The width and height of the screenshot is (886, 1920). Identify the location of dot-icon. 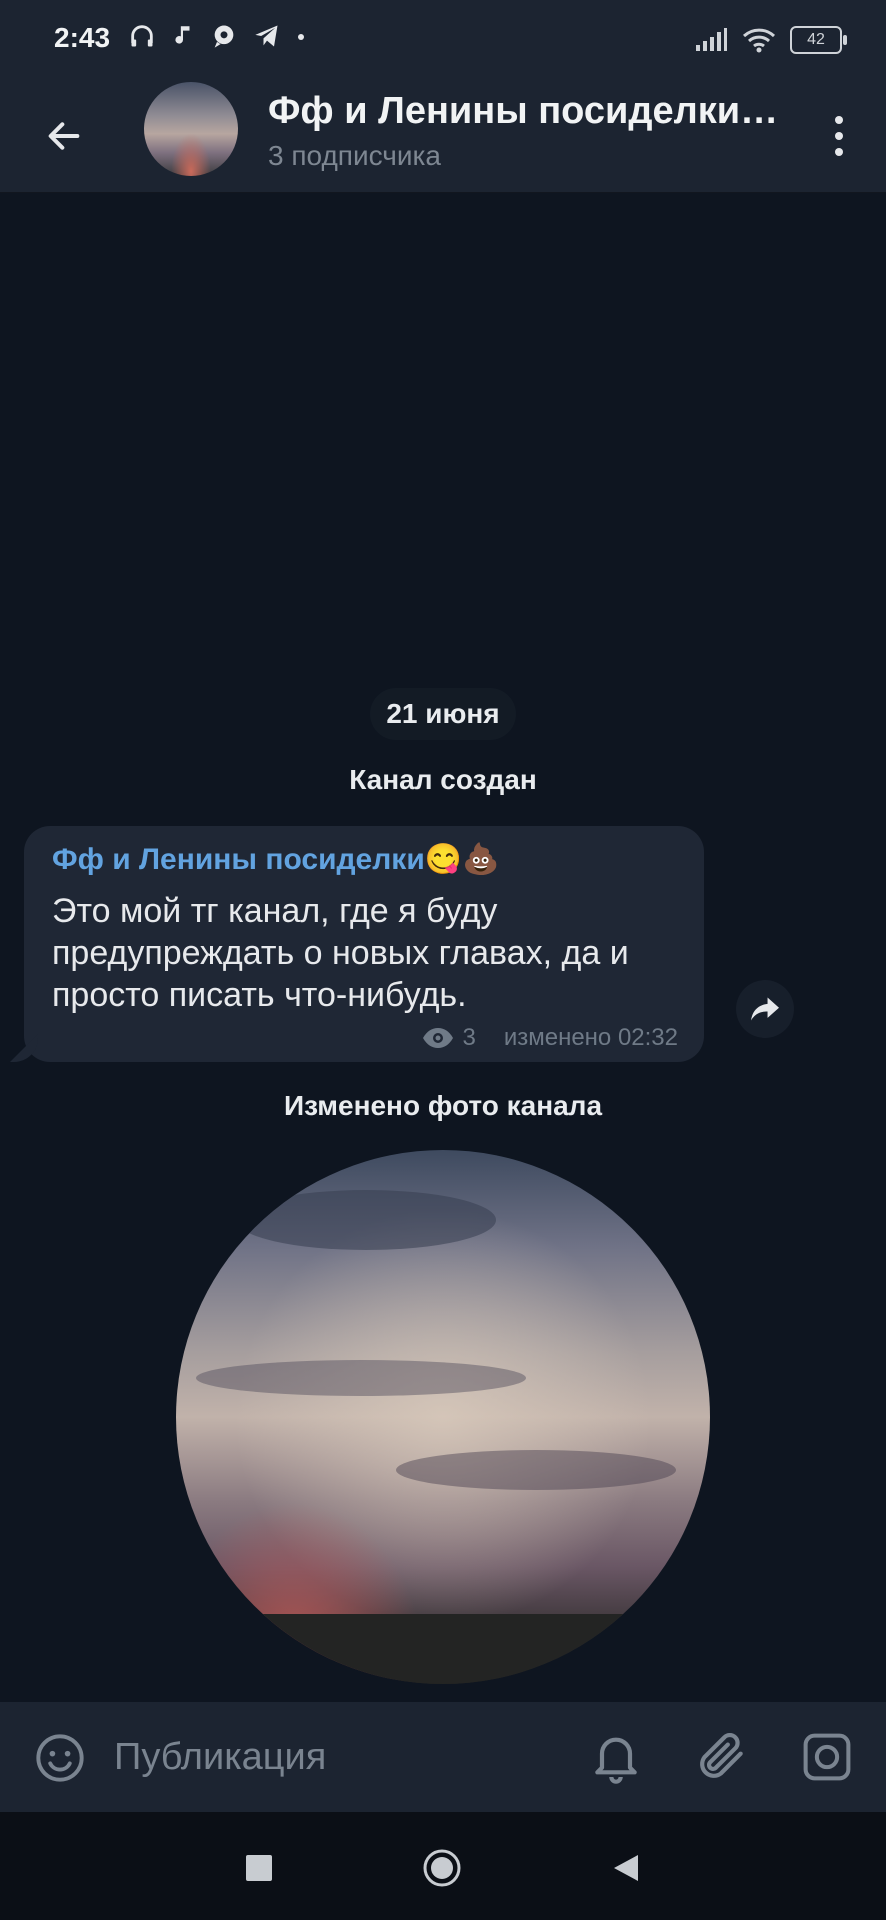
(301, 37).